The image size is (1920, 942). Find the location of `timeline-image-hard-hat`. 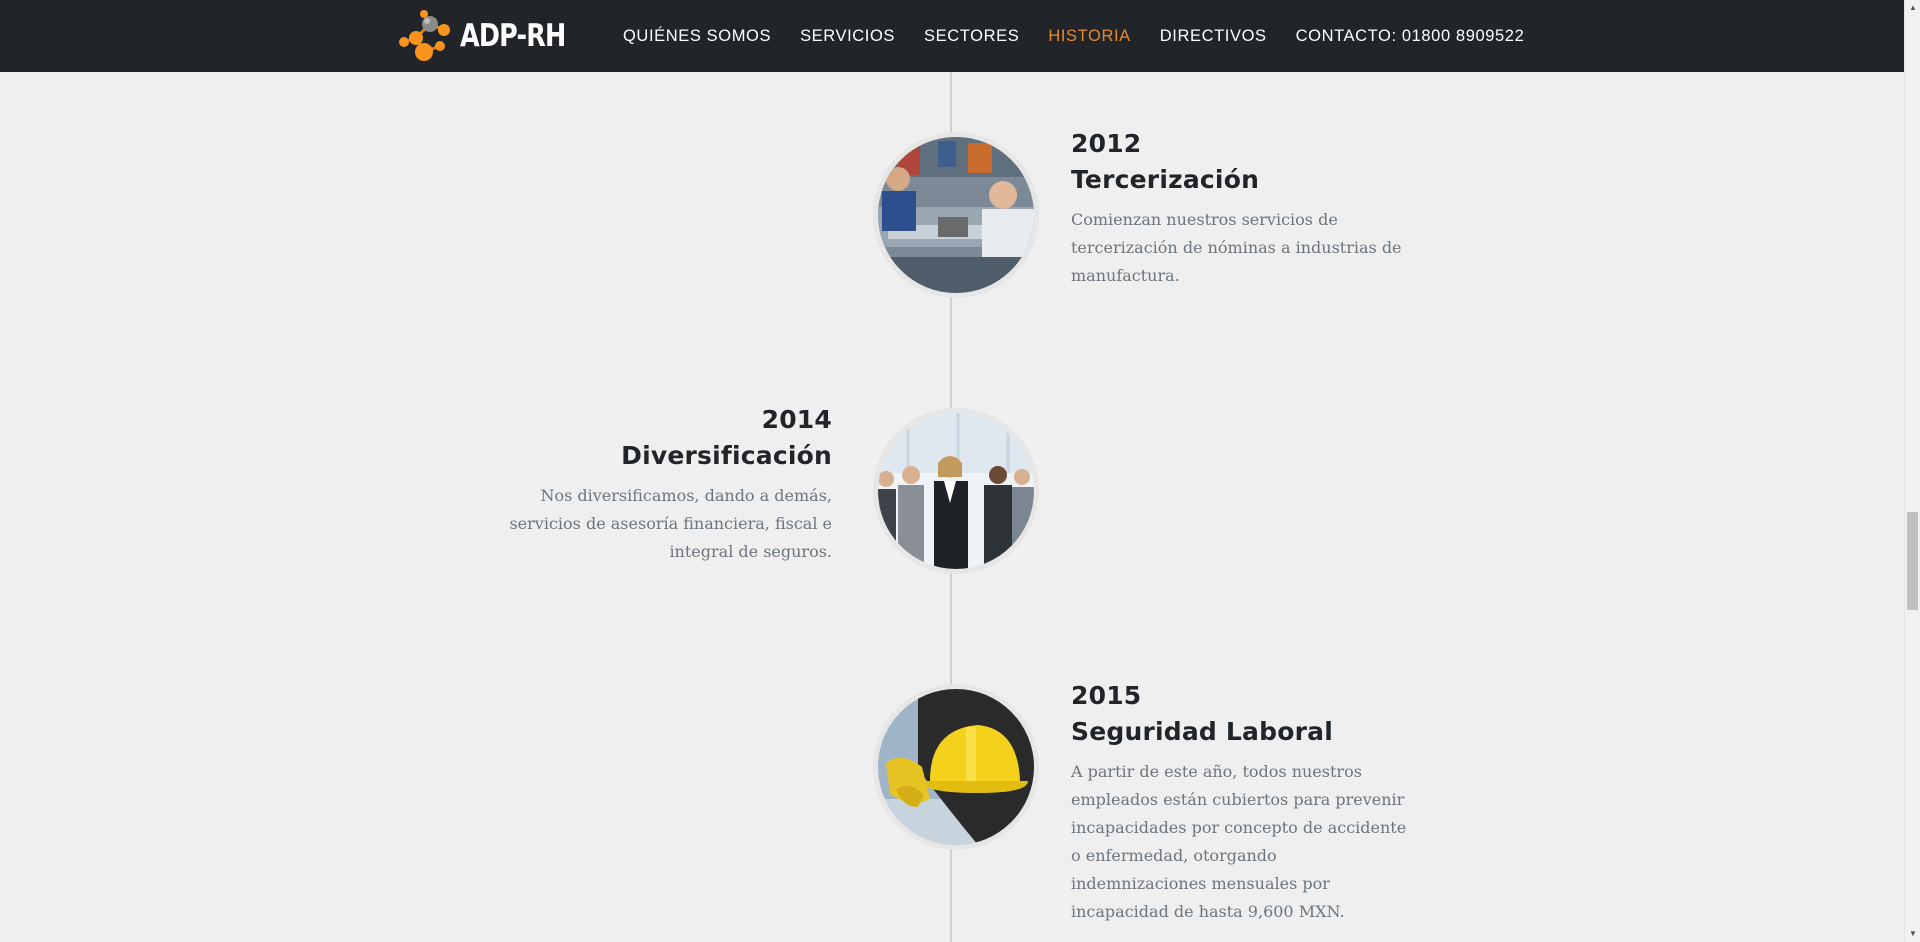

timeline-image-hard-hat is located at coordinates (956, 767).